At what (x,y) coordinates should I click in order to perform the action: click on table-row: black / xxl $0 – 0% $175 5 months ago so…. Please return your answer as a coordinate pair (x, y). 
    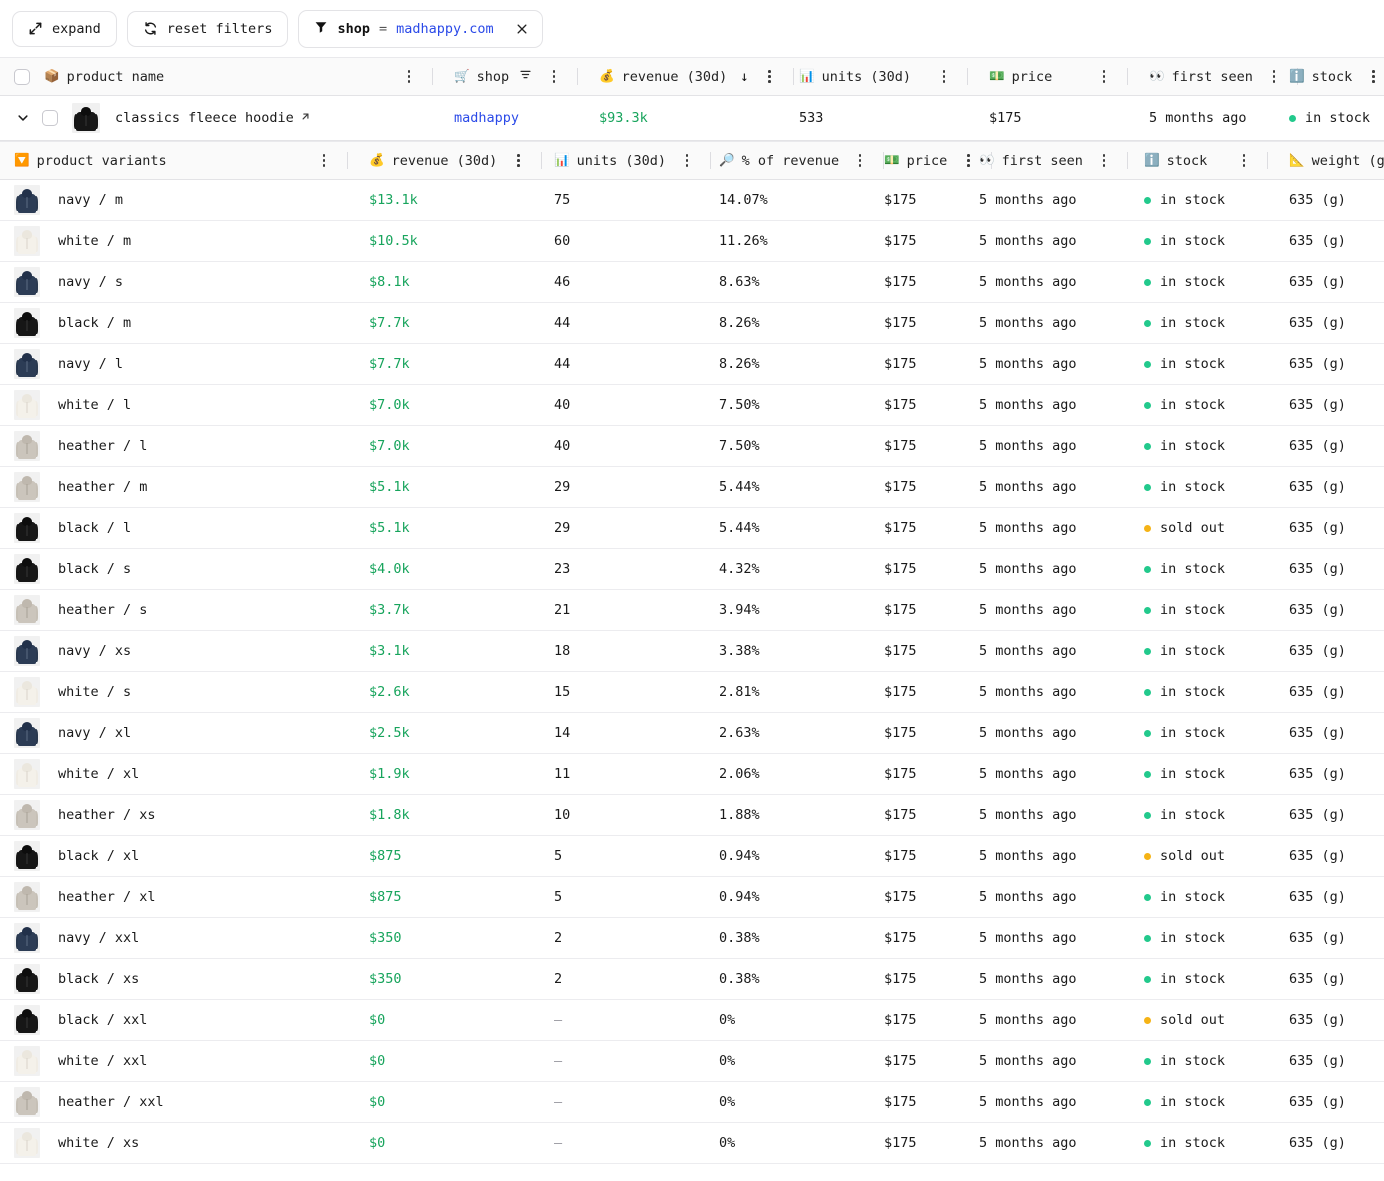
    Looking at the image, I should click on (692, 1020).